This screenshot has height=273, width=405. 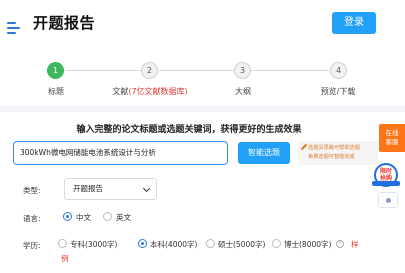 What do you see at coordinates (123, 217) in the screenshot?
I see `lang-english-label: 英文` at bounding box center [123, 217].